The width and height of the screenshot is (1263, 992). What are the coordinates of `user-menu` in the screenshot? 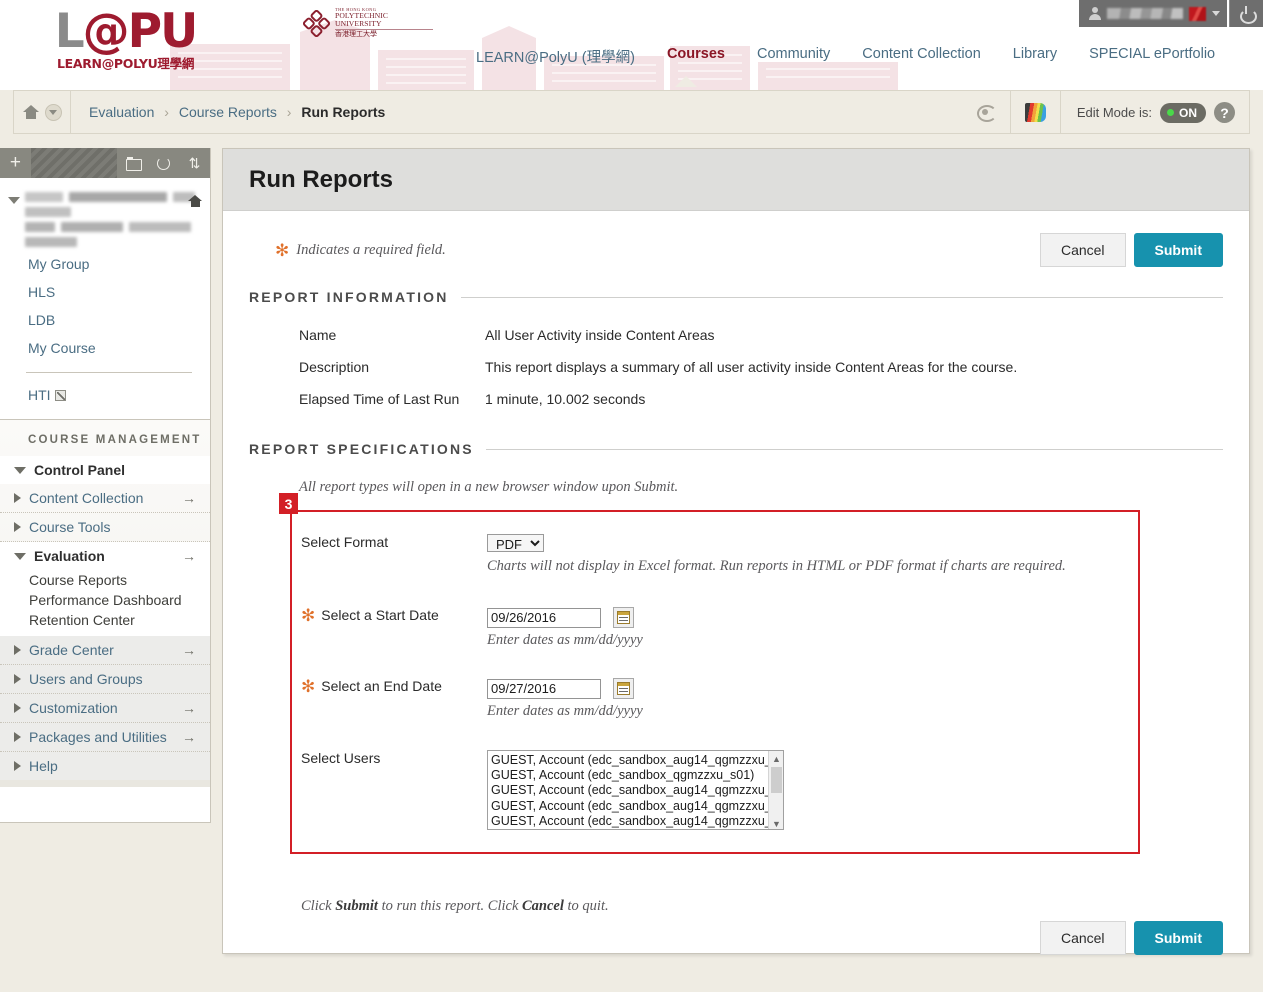 It's located at (1153, 13).